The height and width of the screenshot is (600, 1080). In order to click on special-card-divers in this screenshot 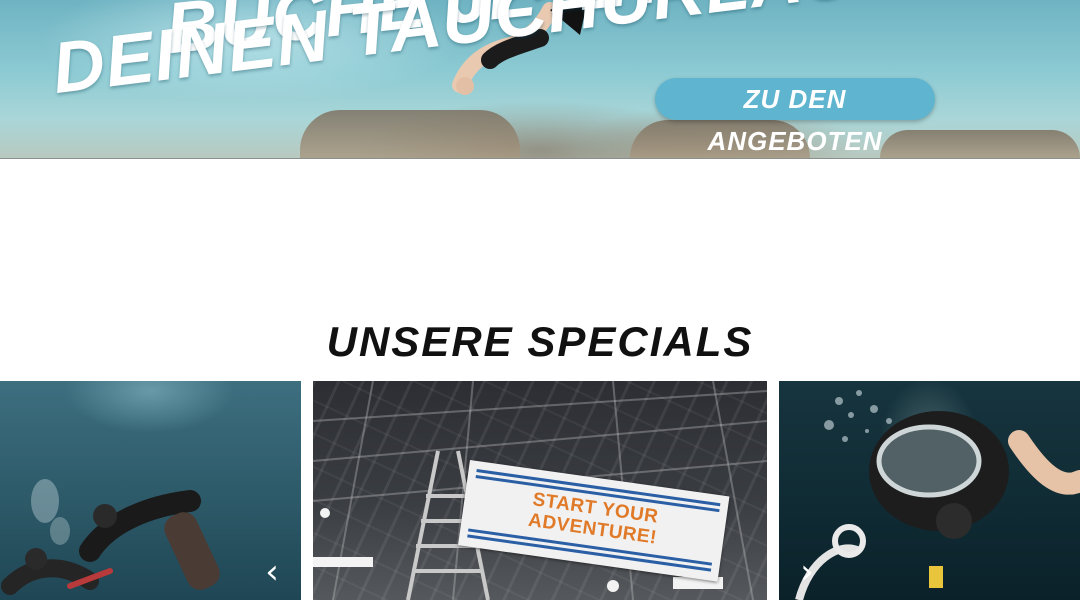, I will do `click(150, 490)`.